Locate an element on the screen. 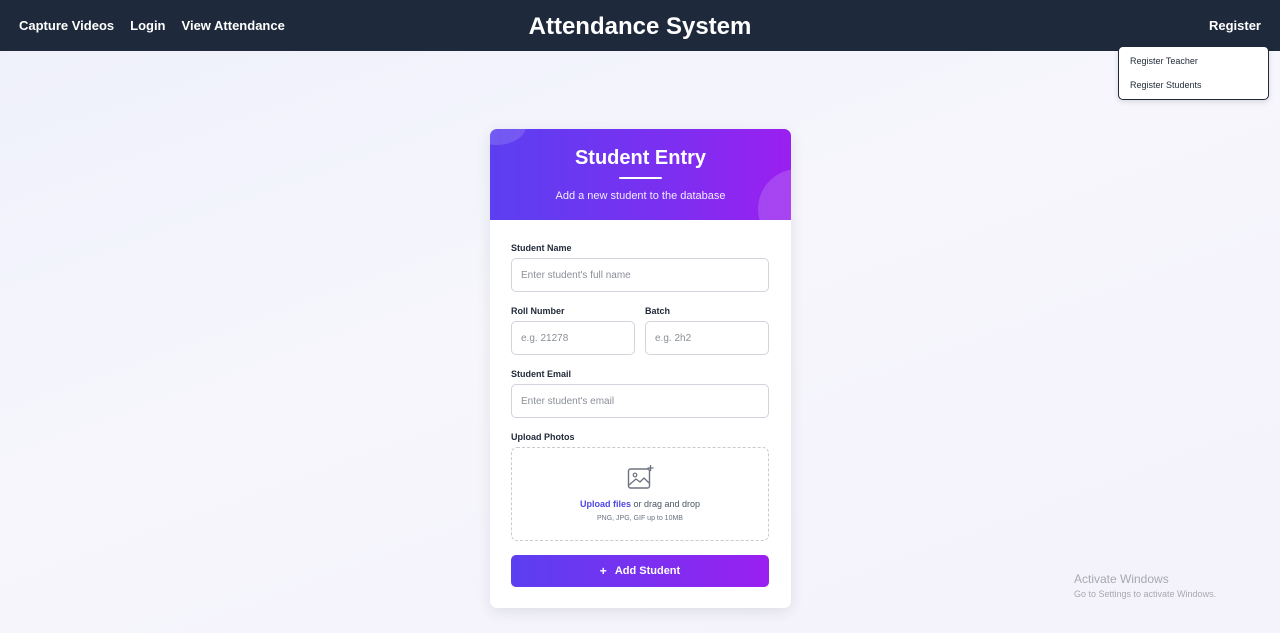 The width and height of the screenshot is (1280, 633). image-upload-icon is located at coordinates (640, 477).